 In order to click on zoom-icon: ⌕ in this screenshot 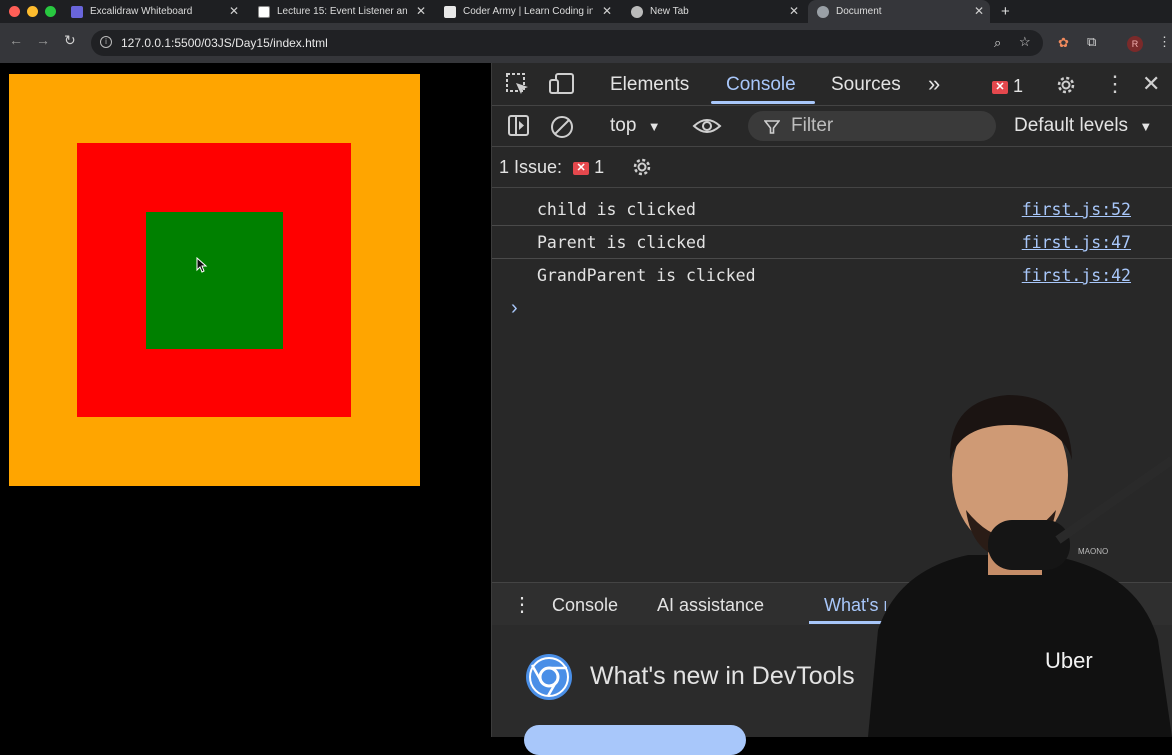, I will do `click(997, 43)`.